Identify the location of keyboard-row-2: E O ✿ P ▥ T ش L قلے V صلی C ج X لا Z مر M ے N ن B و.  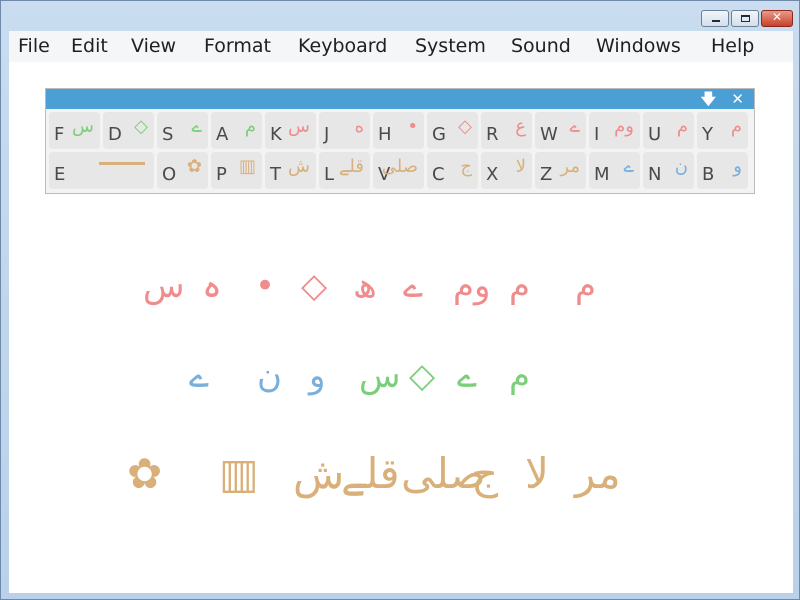
(400, 170).